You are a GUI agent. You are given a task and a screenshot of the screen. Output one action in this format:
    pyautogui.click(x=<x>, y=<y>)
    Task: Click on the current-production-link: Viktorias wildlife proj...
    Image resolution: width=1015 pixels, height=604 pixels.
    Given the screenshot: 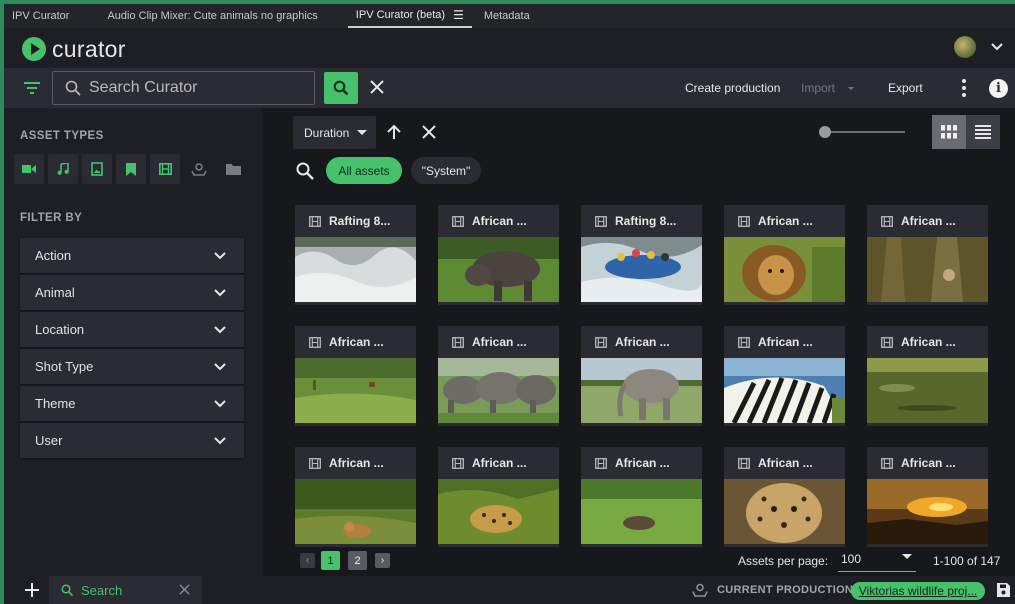 What is the action you would take?
    pyautogui.click(x=918, y=591)
    